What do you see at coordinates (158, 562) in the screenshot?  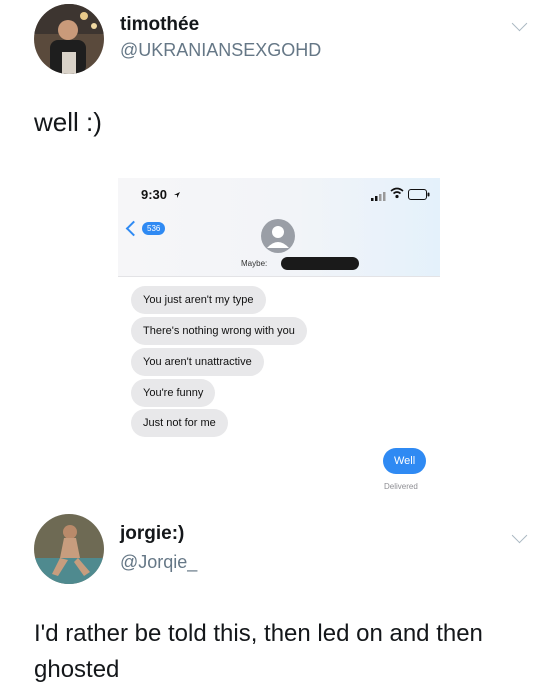 I see `user-handle: @Jorqie_` at bounding box center [158, 562].